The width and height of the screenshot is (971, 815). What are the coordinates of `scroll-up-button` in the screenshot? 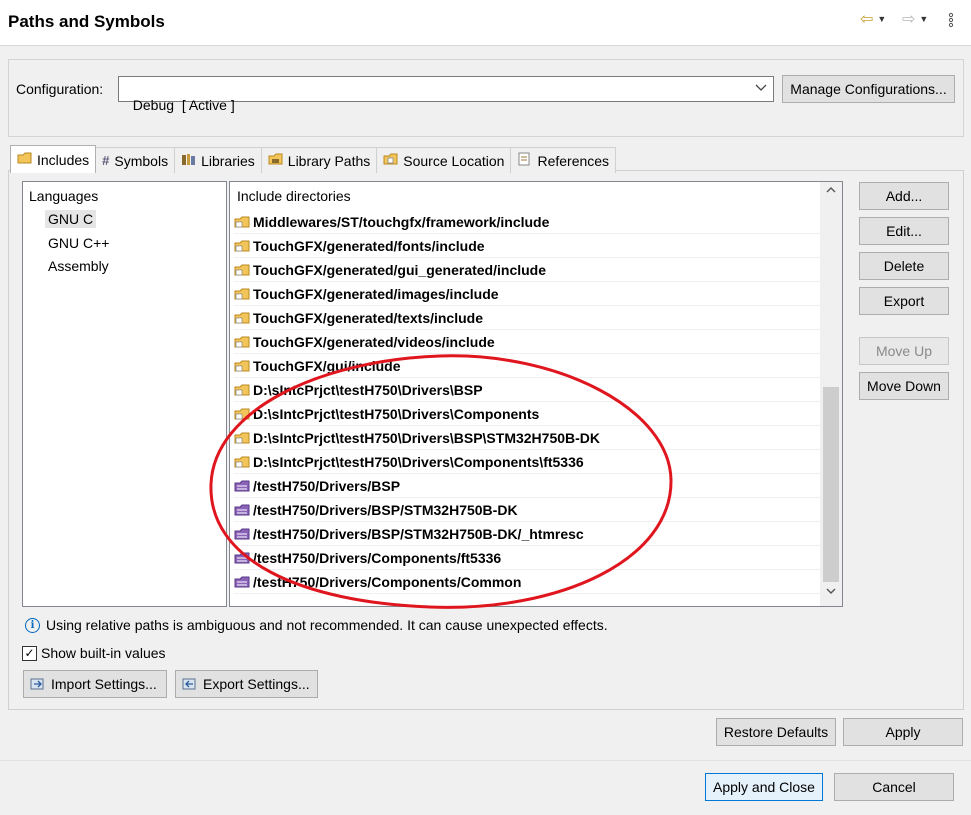 It's located at (831, 193).